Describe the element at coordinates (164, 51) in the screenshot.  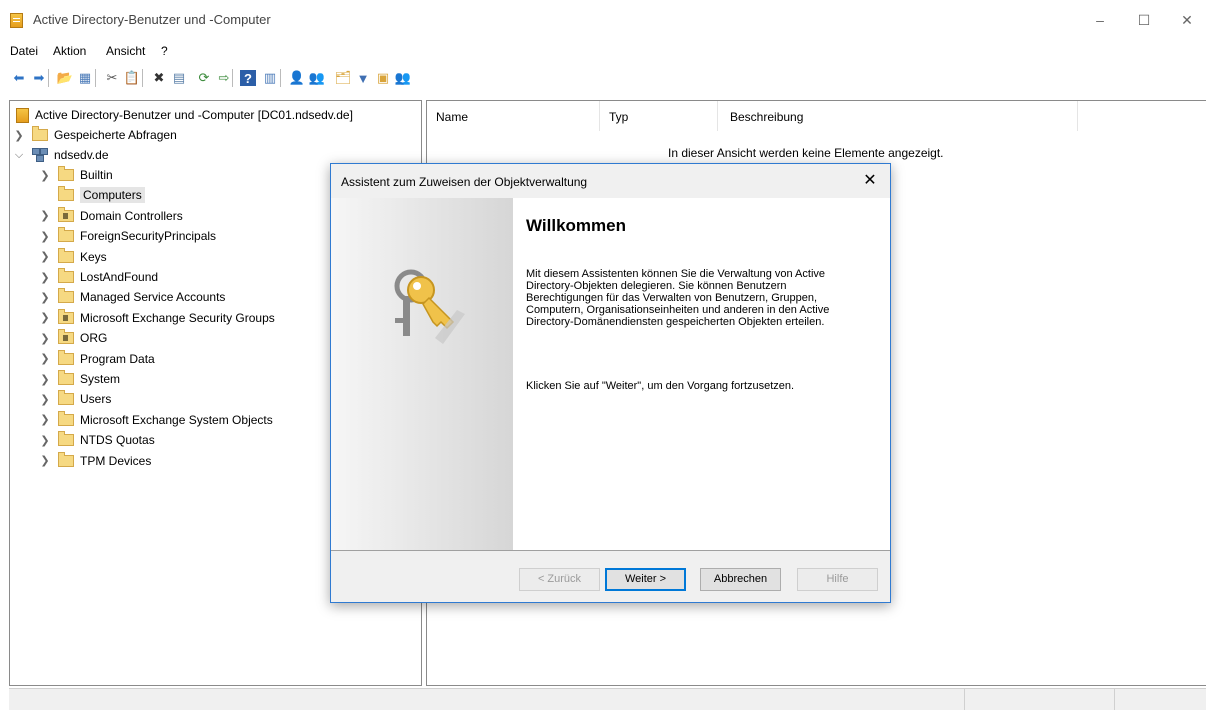
I see `menu-help: ?` at that location.